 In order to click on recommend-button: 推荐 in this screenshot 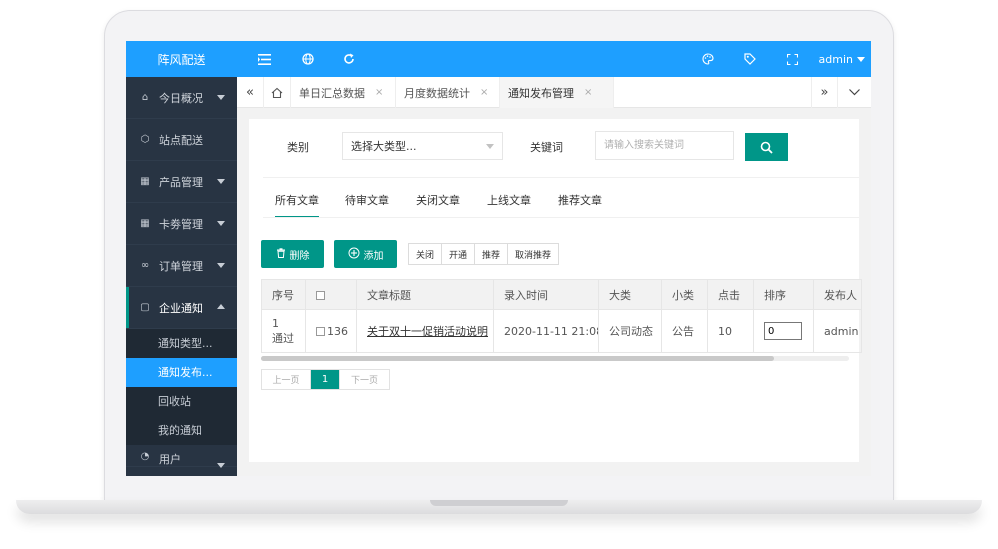, I will do `click(492, 254)`.